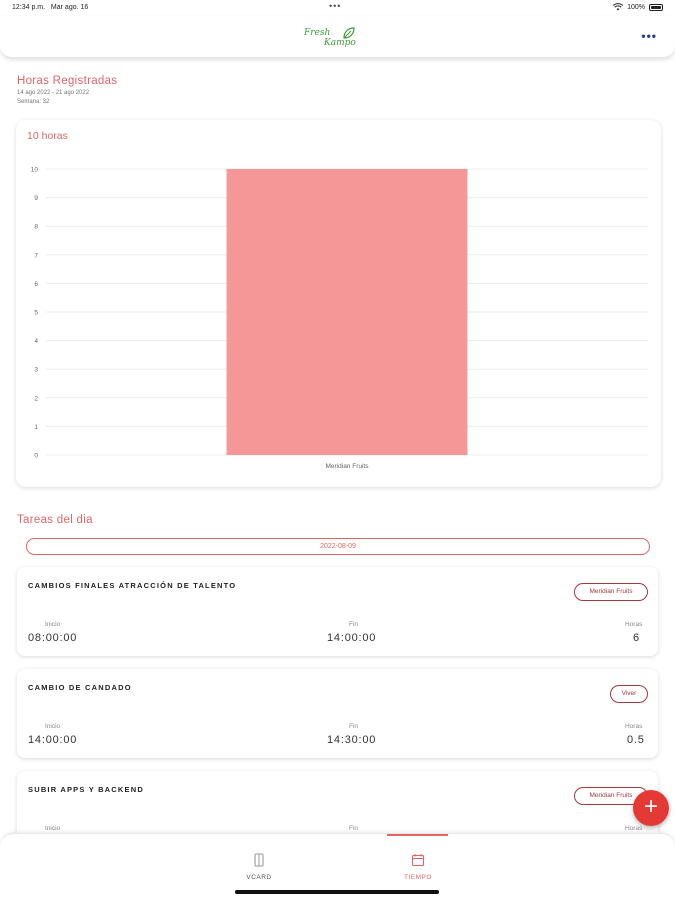  I want to click on more-horizontal-icon: •••, so click(649, 36).